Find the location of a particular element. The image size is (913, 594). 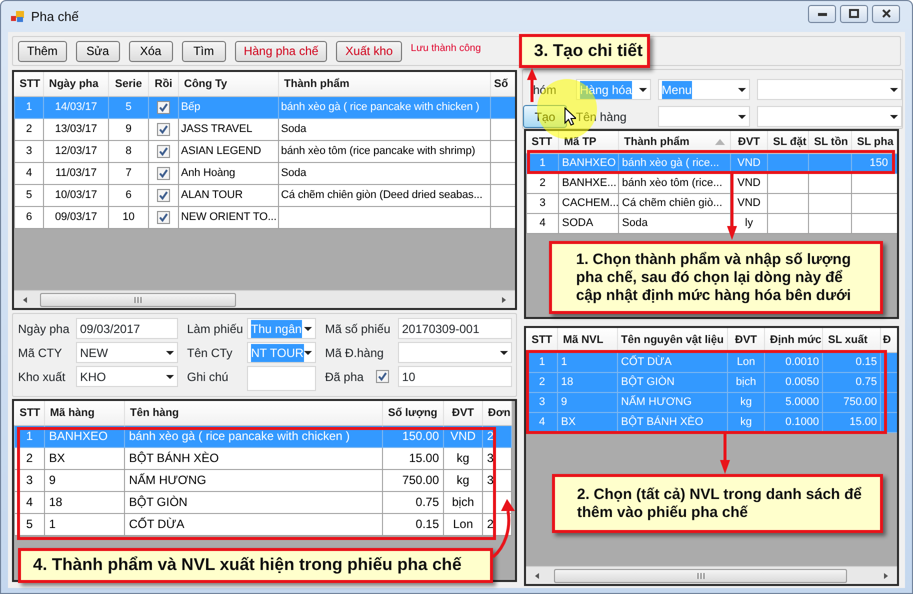

table-cell: 9 is located at coordinates (84, 480).